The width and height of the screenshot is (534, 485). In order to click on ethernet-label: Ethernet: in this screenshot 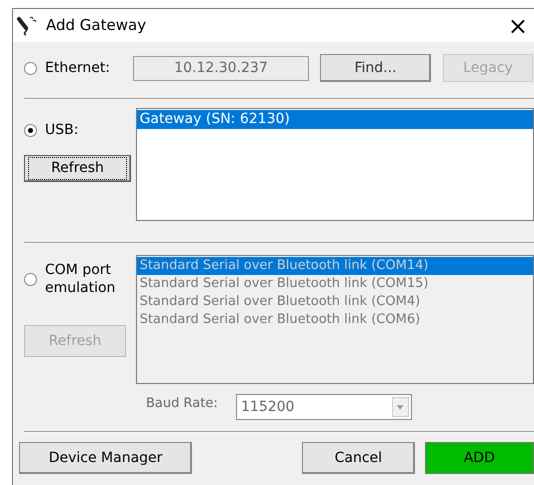, I will do `click(78, 68)`.